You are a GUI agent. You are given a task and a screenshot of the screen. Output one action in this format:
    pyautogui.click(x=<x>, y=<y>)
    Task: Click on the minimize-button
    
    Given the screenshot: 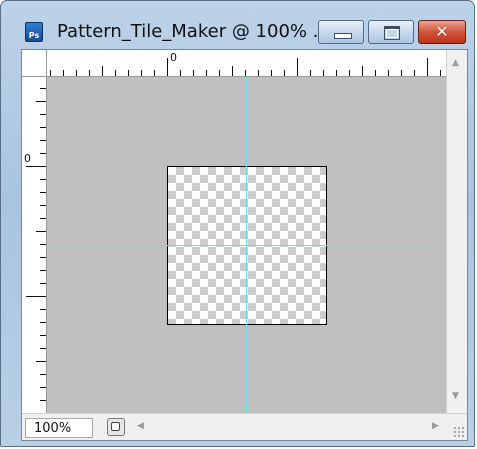 What is the action you would take?
    pyautogui.click(x=341, y=32)
    